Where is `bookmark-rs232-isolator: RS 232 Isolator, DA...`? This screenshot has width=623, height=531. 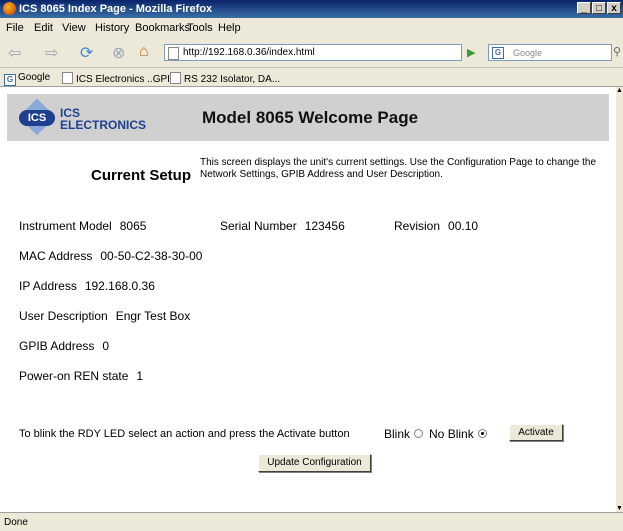
bookmark-rs232-isolator: RS 232 Isolator, DA... is located at coordinates (225, 78).